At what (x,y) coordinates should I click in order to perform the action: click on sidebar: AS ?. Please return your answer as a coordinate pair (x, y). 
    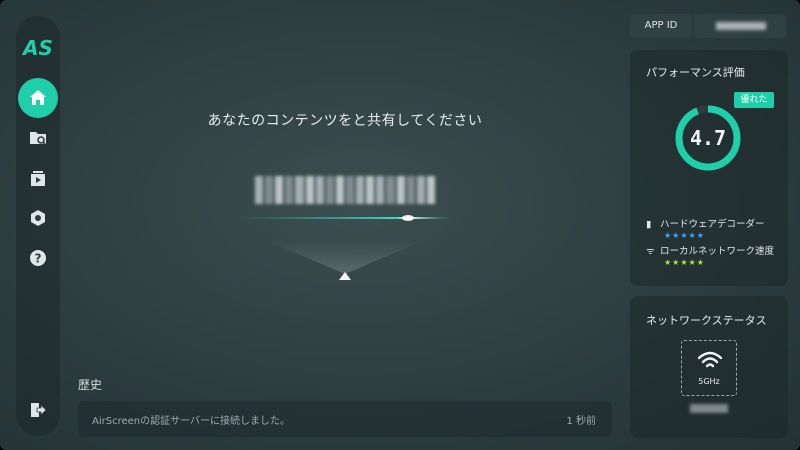
    Looking at the image, I should click on (38, 226).